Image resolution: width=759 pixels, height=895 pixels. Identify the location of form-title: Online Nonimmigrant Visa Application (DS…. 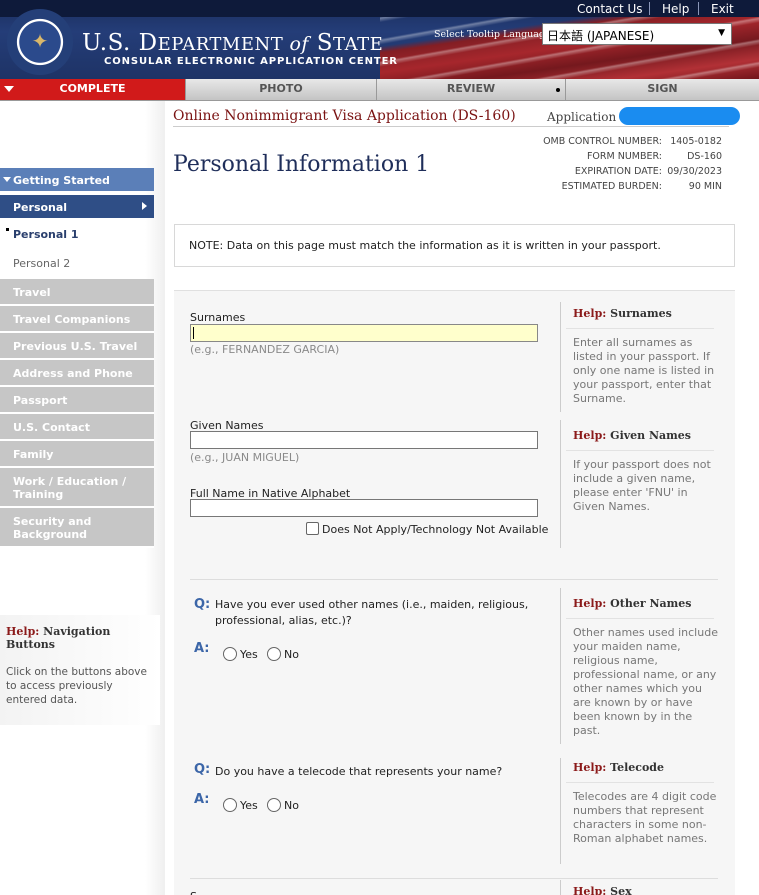
(344, 116).